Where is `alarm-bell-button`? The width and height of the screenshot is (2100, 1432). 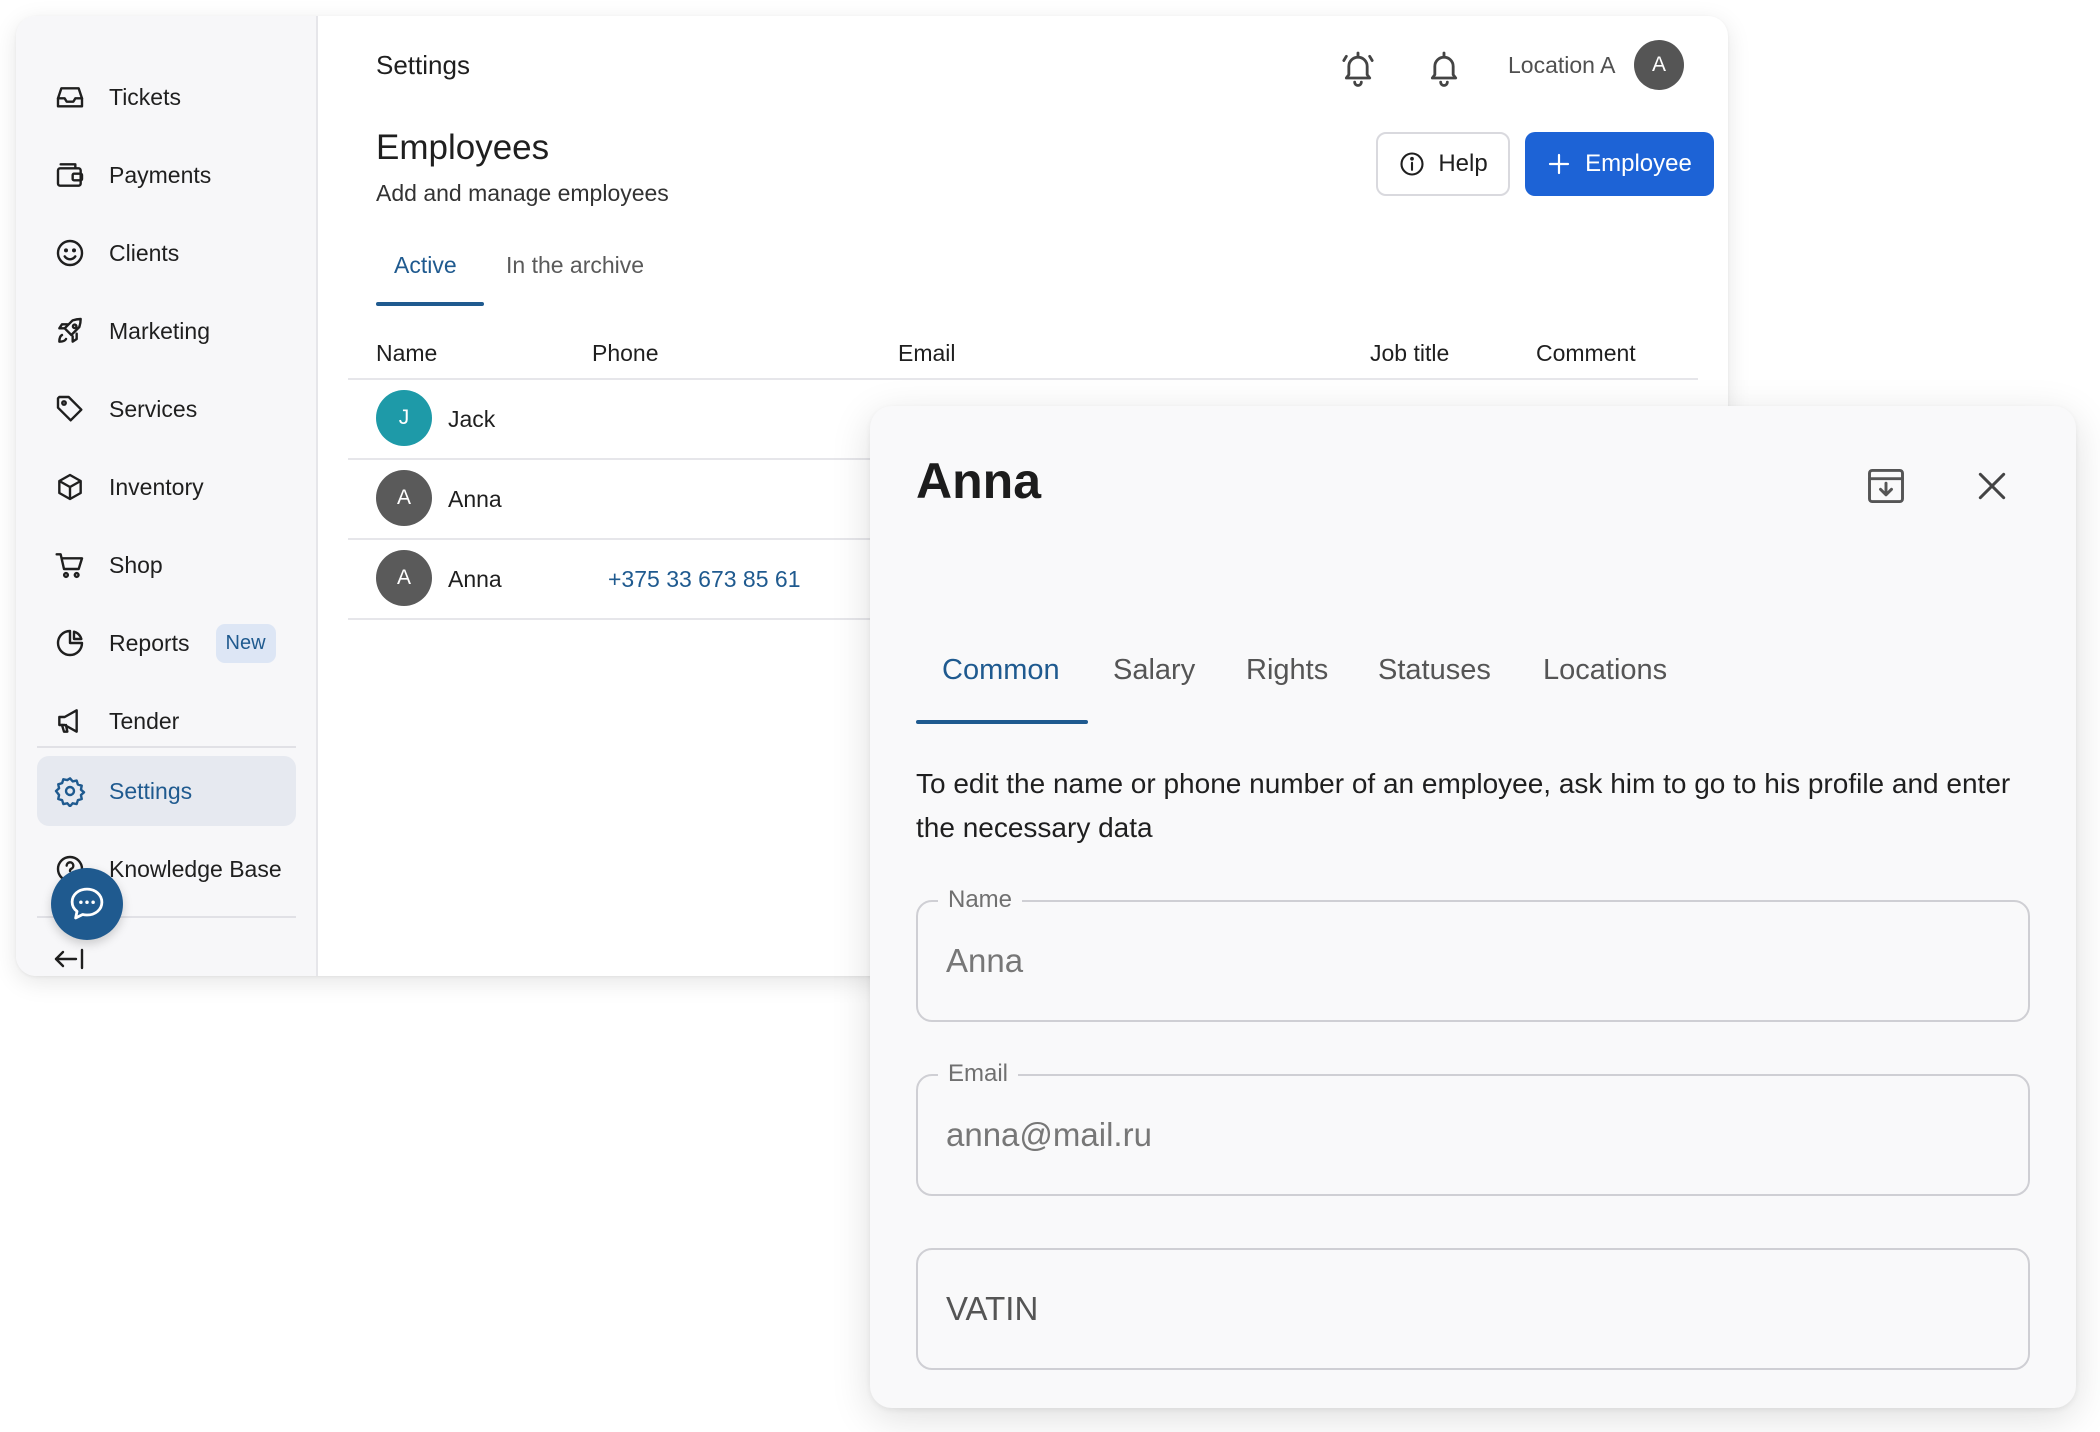 alarm-bell-button is located at coordinates (1358, 68).